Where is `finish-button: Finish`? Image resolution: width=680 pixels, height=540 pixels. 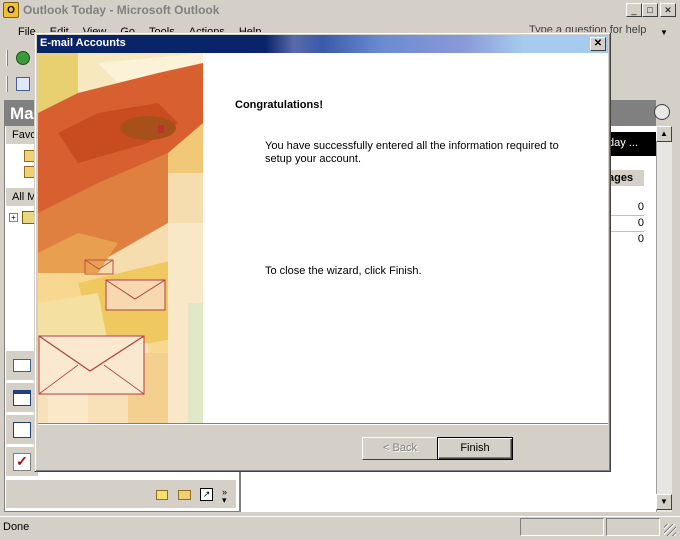
finish-button: Finish is located at coordinates (475, 448).